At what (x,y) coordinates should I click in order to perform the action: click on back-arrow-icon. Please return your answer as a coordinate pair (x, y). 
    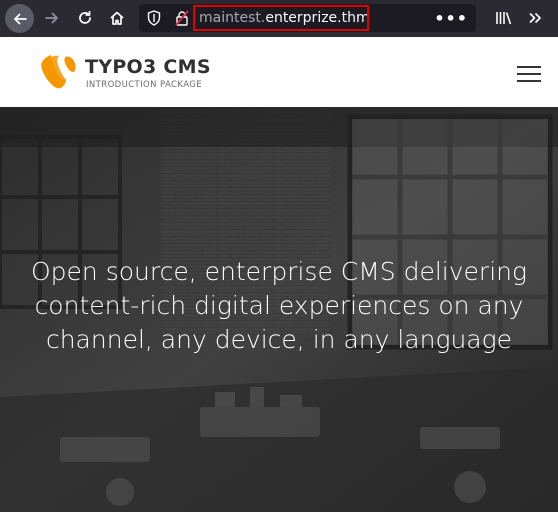
    Looking at the image, I should click on (20, 18).